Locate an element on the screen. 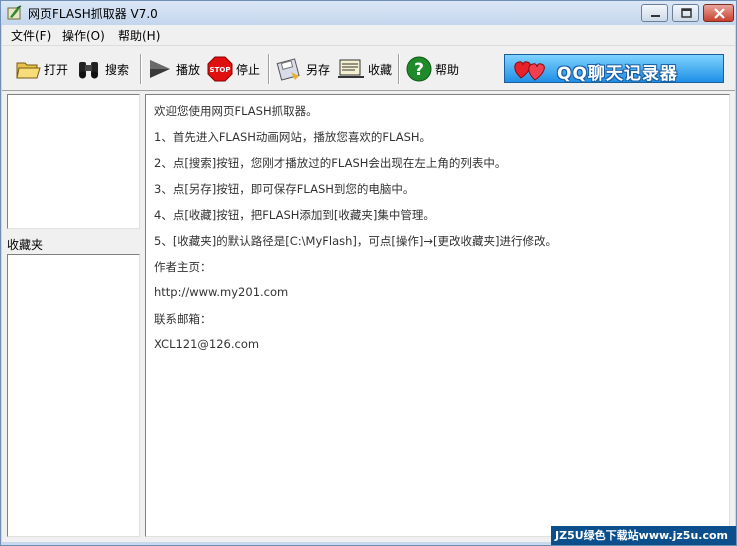 This screenshot has height=546, width=737. flash-list is located at coordinates (73, 161).